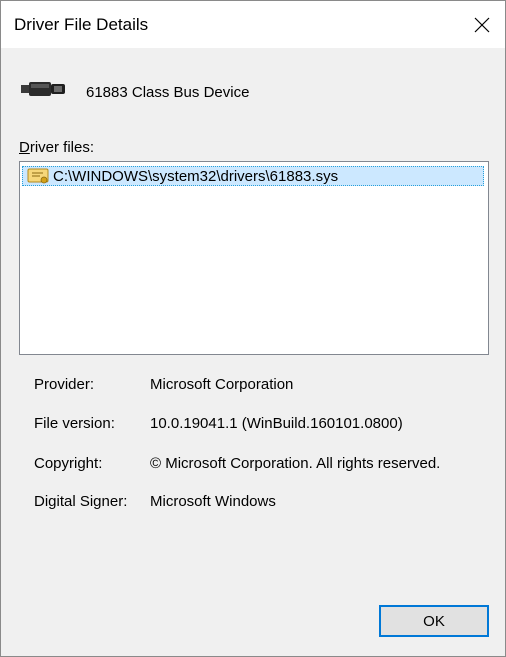  Describe the element at coordinates (276, 423) in the screenshot. I see `file-version-value: 10.0.19041.1 (WinBuild.160101.0800)` at that location.